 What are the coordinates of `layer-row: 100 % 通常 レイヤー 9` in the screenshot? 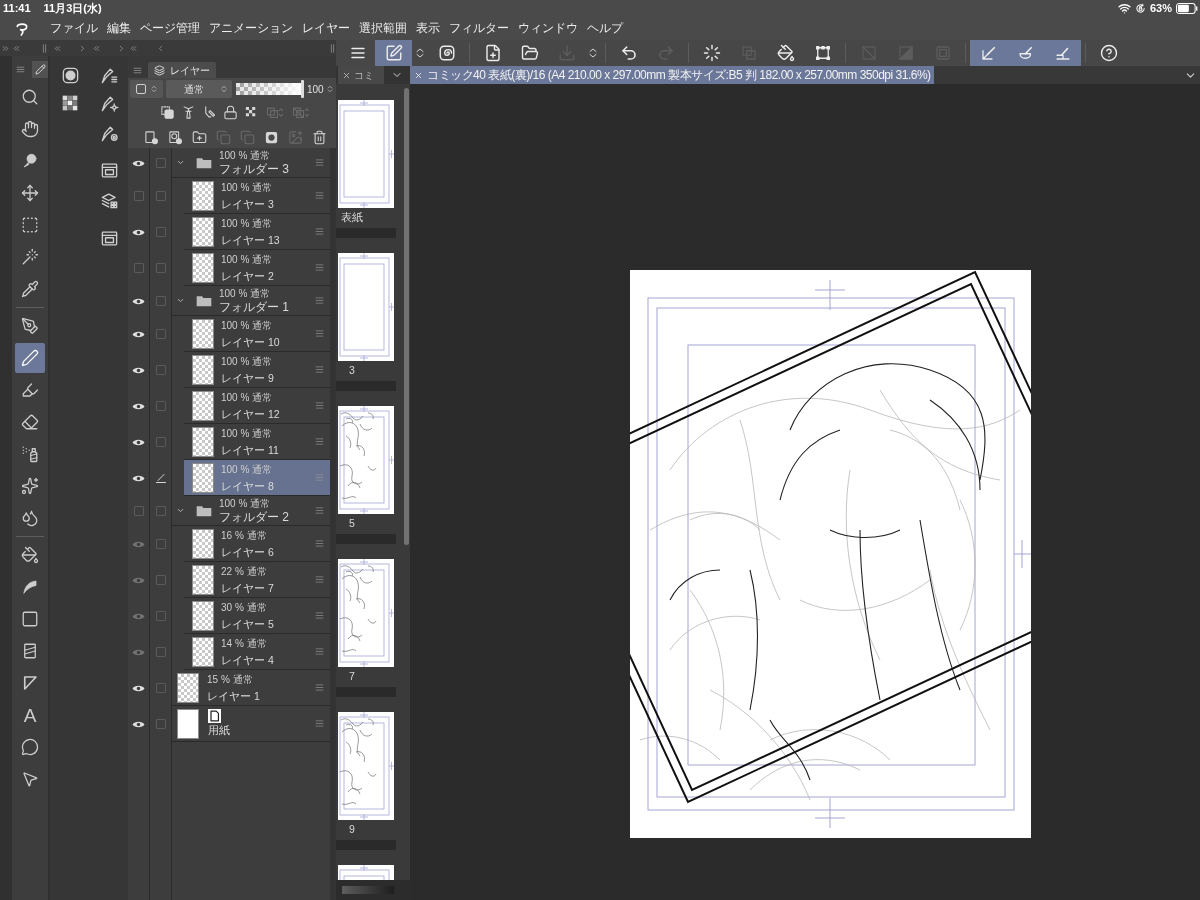 It's located at (257, 370).